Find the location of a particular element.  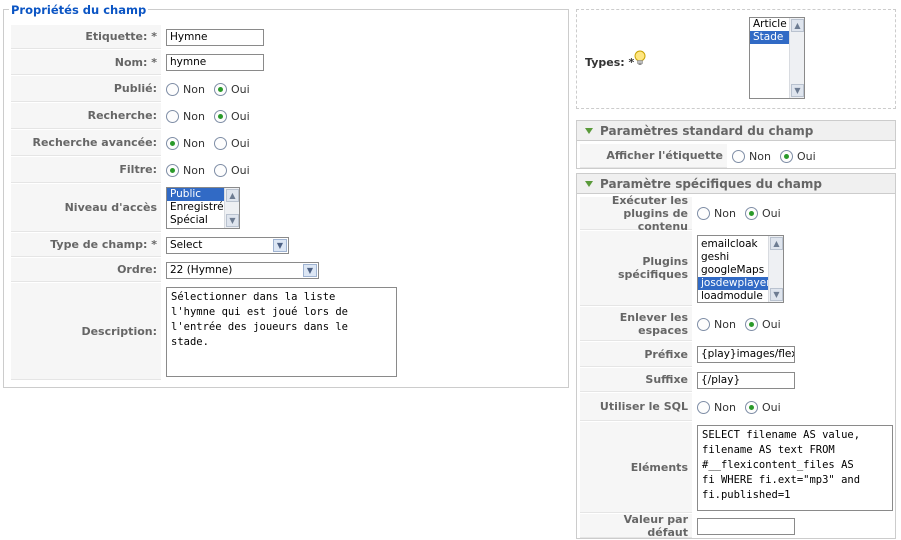

recherche-avancee-label: Recherche avancée: is located at coordinates (86, 143).